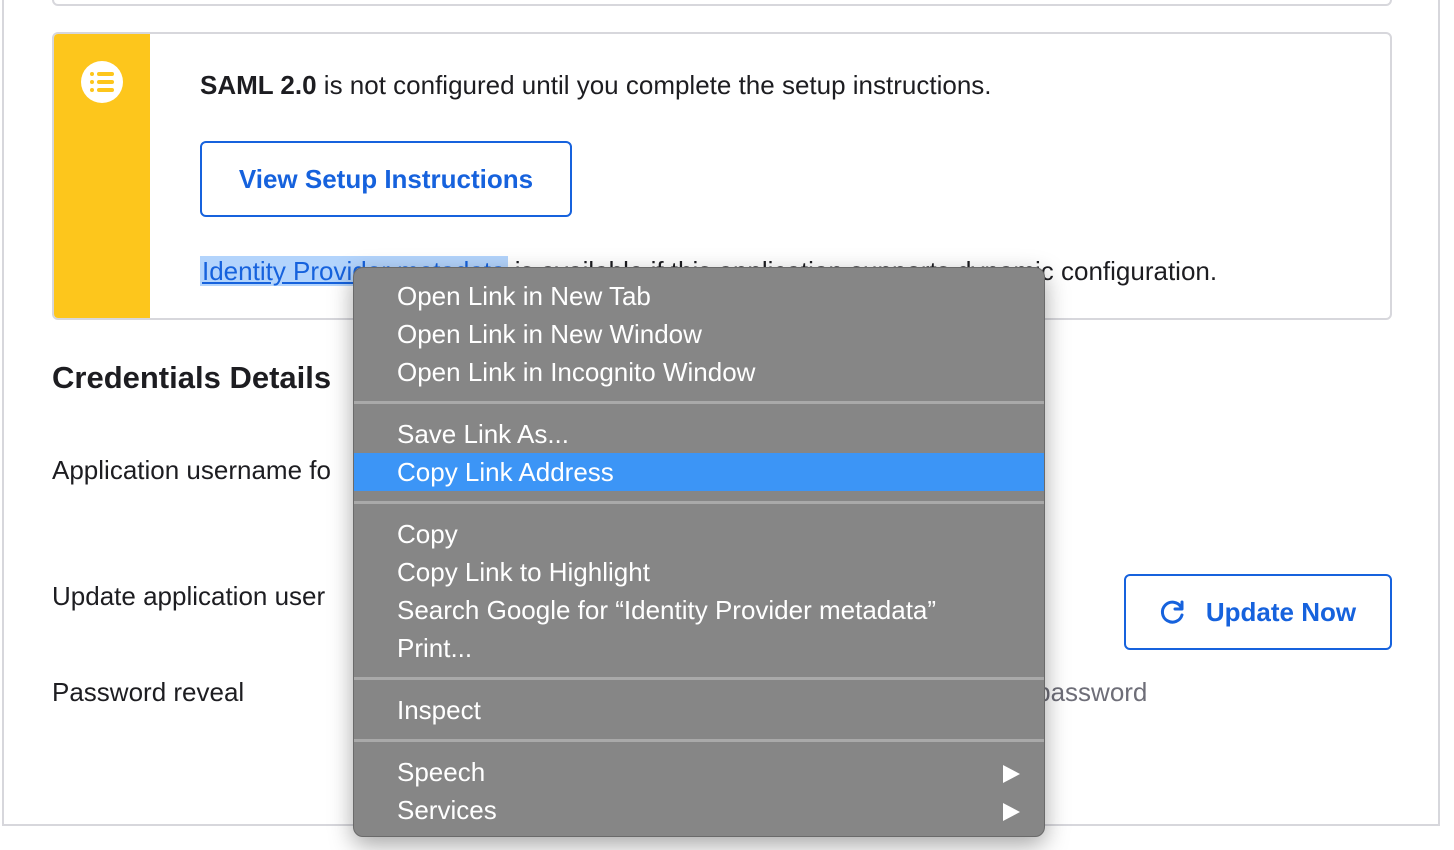  Describe the element at coordinates (441, 772) in the screenshot. I see `menu-item-speech-label: Speech` at that location.